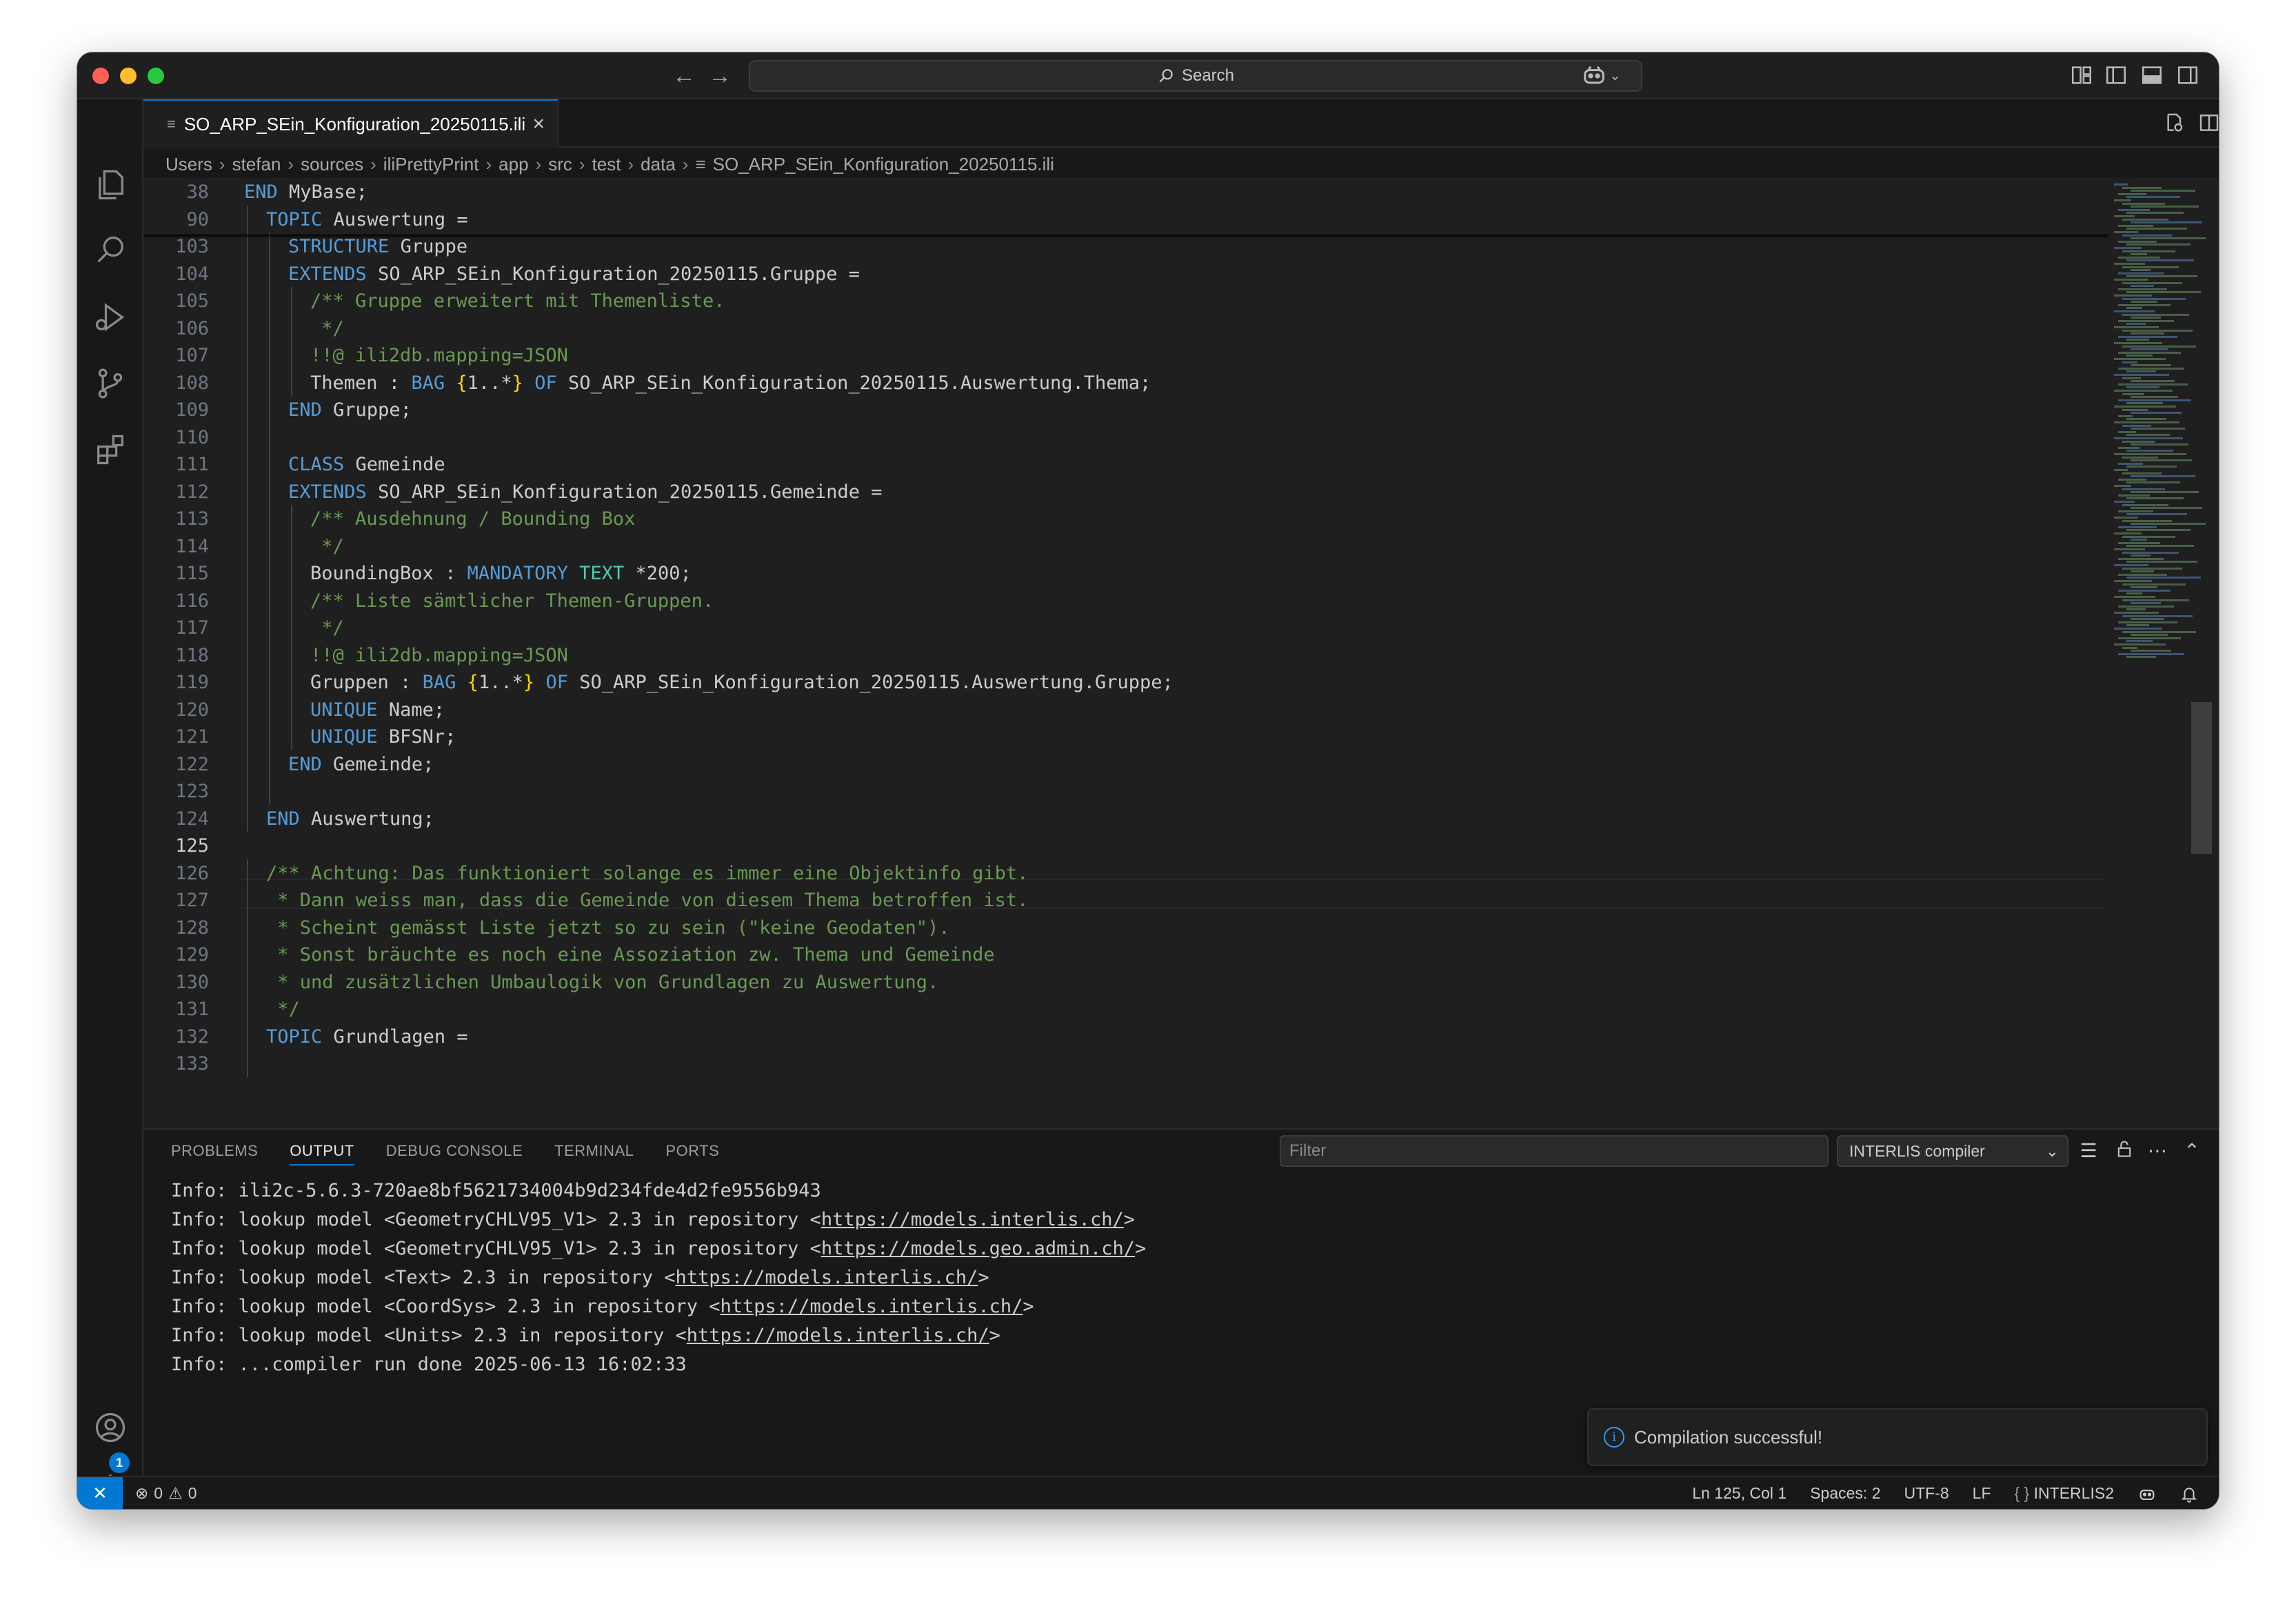  I want to click on extensions-icon, so click(110, 450).